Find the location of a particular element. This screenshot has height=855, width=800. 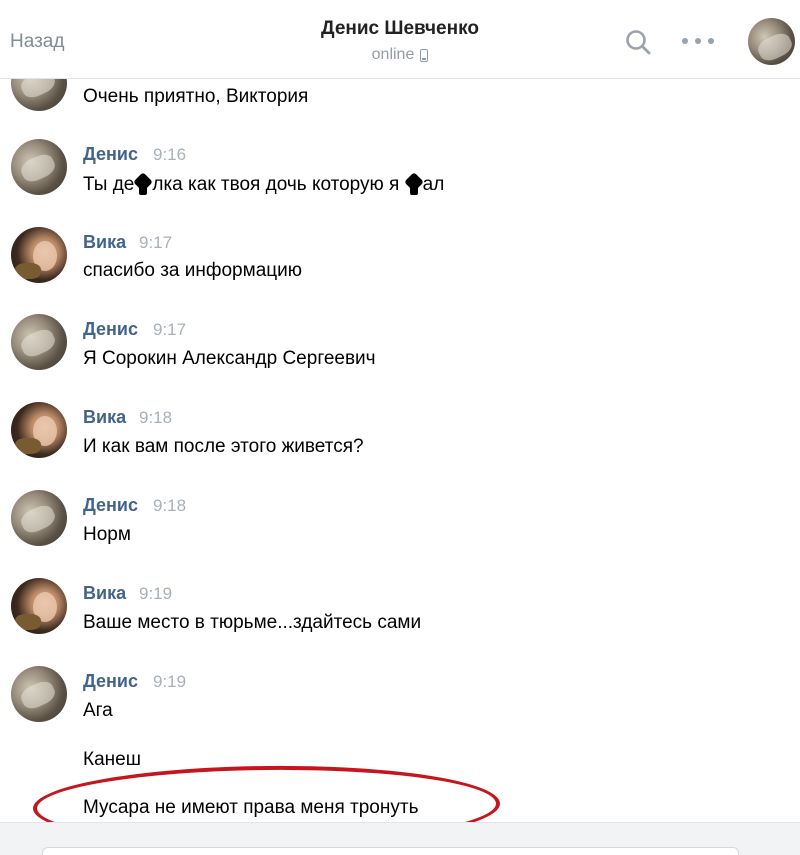

message-text: Ага is located at coordinates (98, 710).